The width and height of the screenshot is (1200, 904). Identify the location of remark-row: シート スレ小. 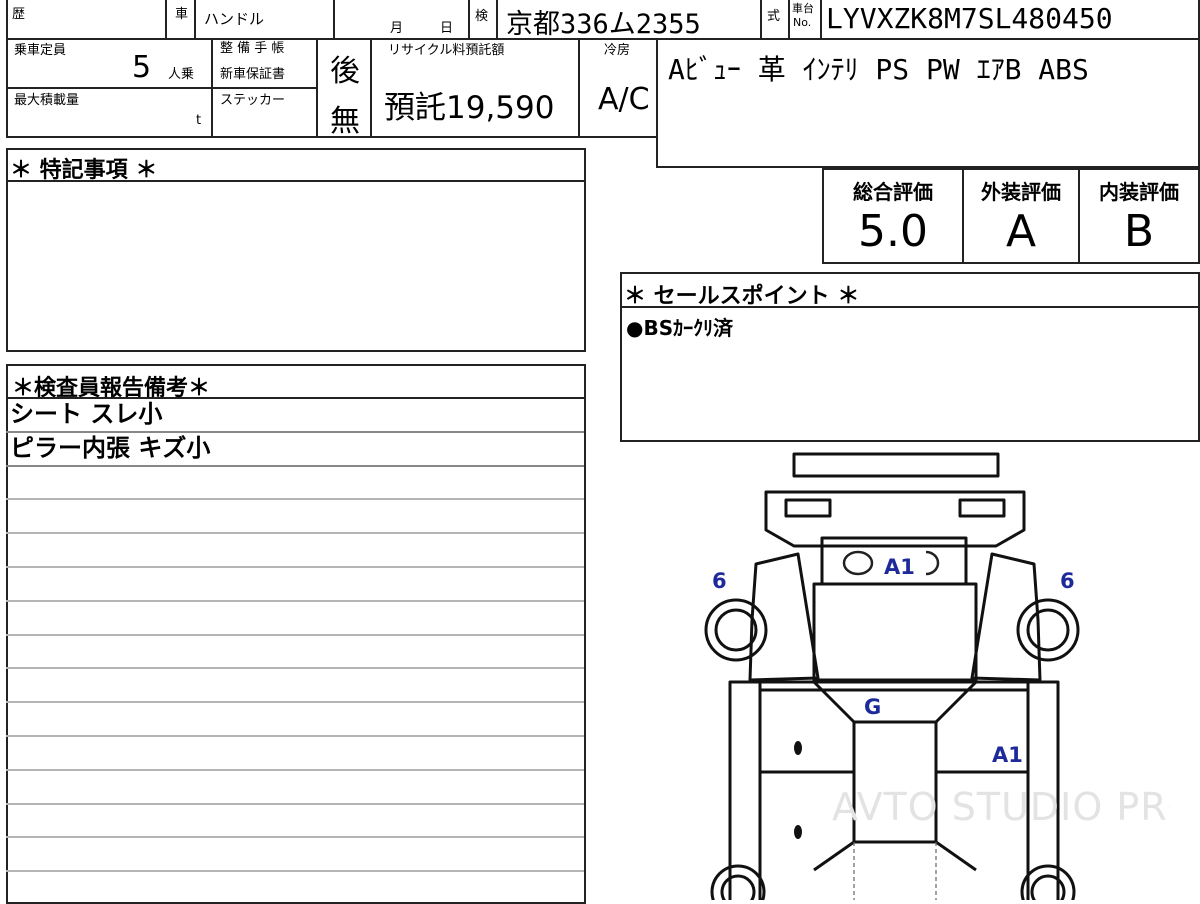
(295, 416).